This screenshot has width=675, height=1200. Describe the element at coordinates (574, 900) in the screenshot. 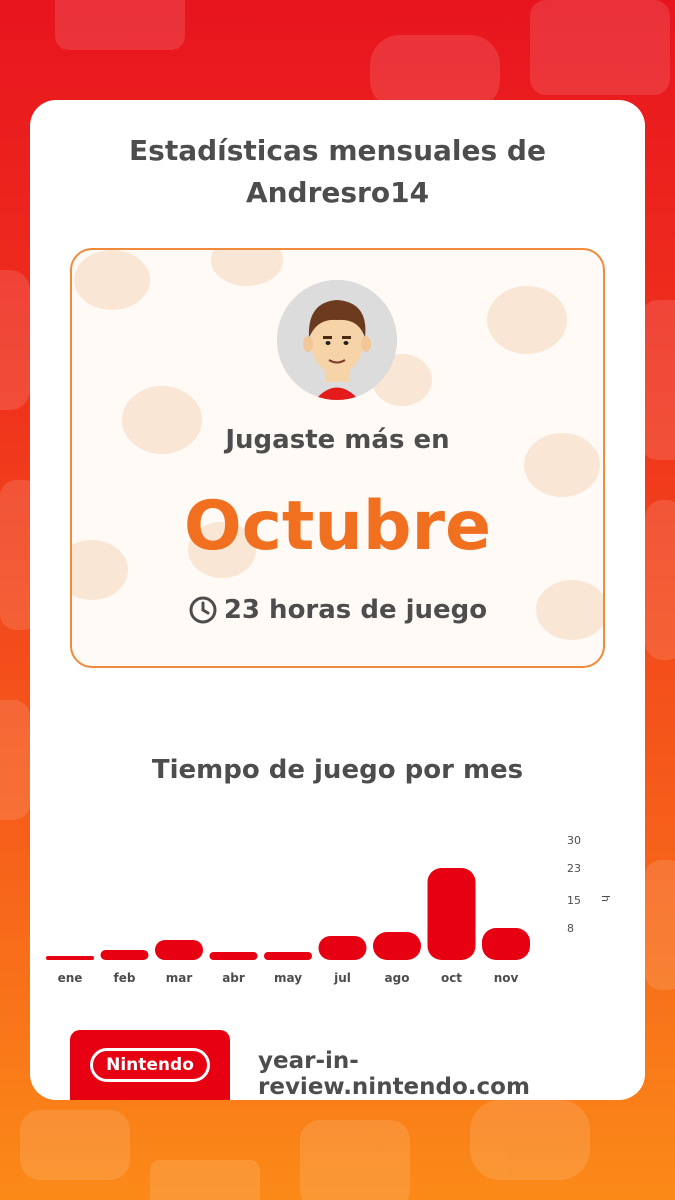

I see `y-tick-label: 15` at that location.